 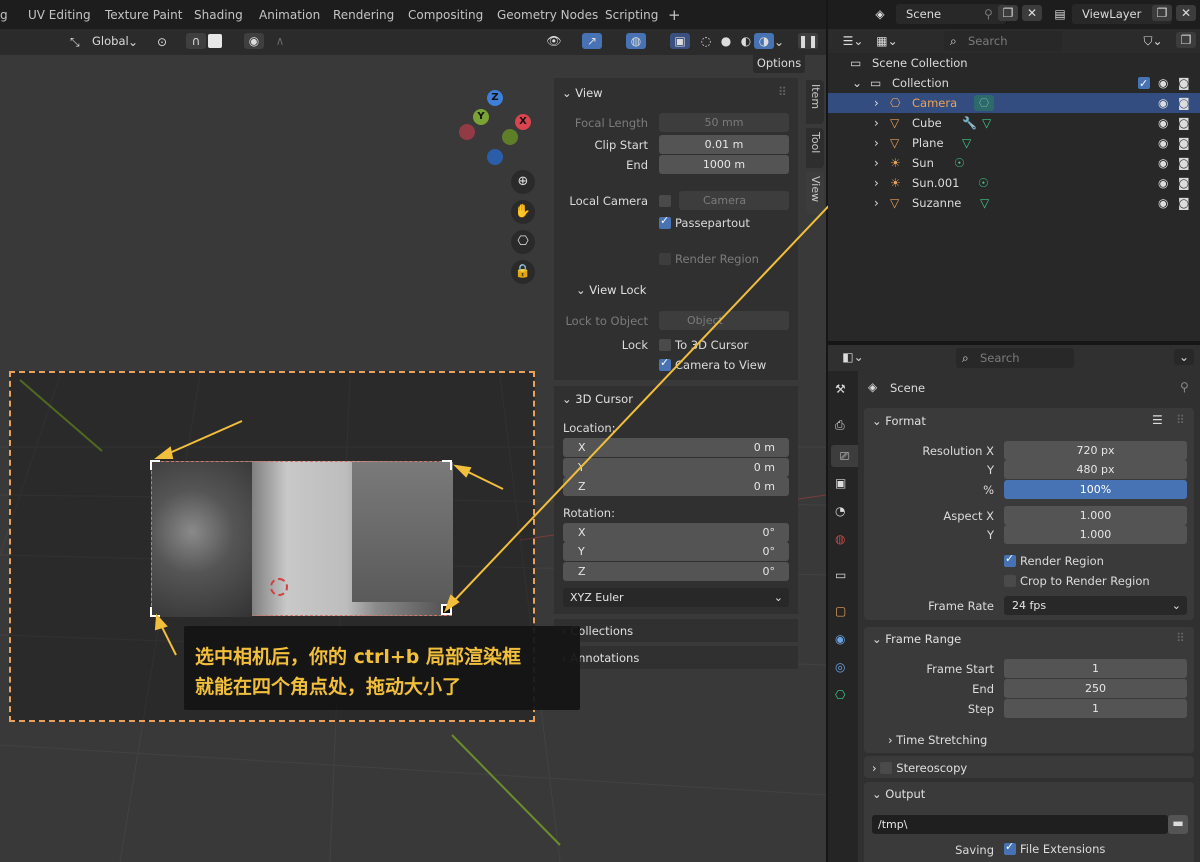 What do you see at coordinates (1157, 420) in the screenshot?
I see `presets-icon: ☰` at bounding box center [1157, 420].